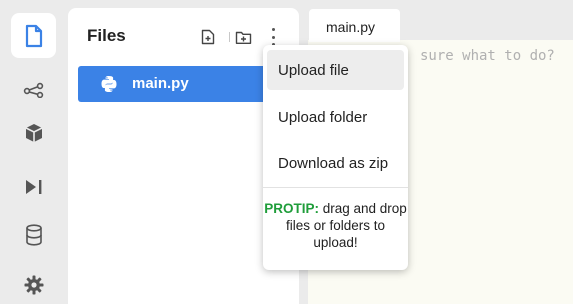 The image size is (573, 304). What do you see at coordinates (335, 187) in the screenshot?
I see `menu-divider` at bounding box center [335, 187].